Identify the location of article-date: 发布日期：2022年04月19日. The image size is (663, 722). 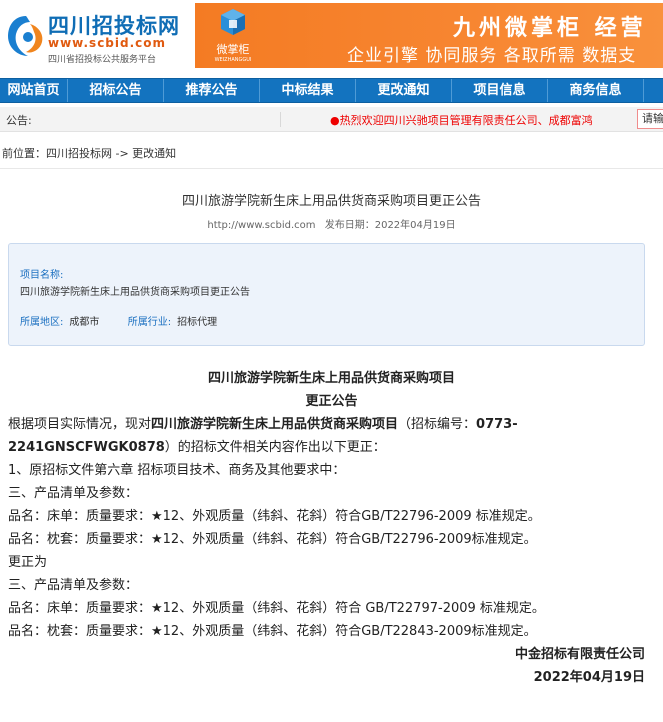
(390, 225).